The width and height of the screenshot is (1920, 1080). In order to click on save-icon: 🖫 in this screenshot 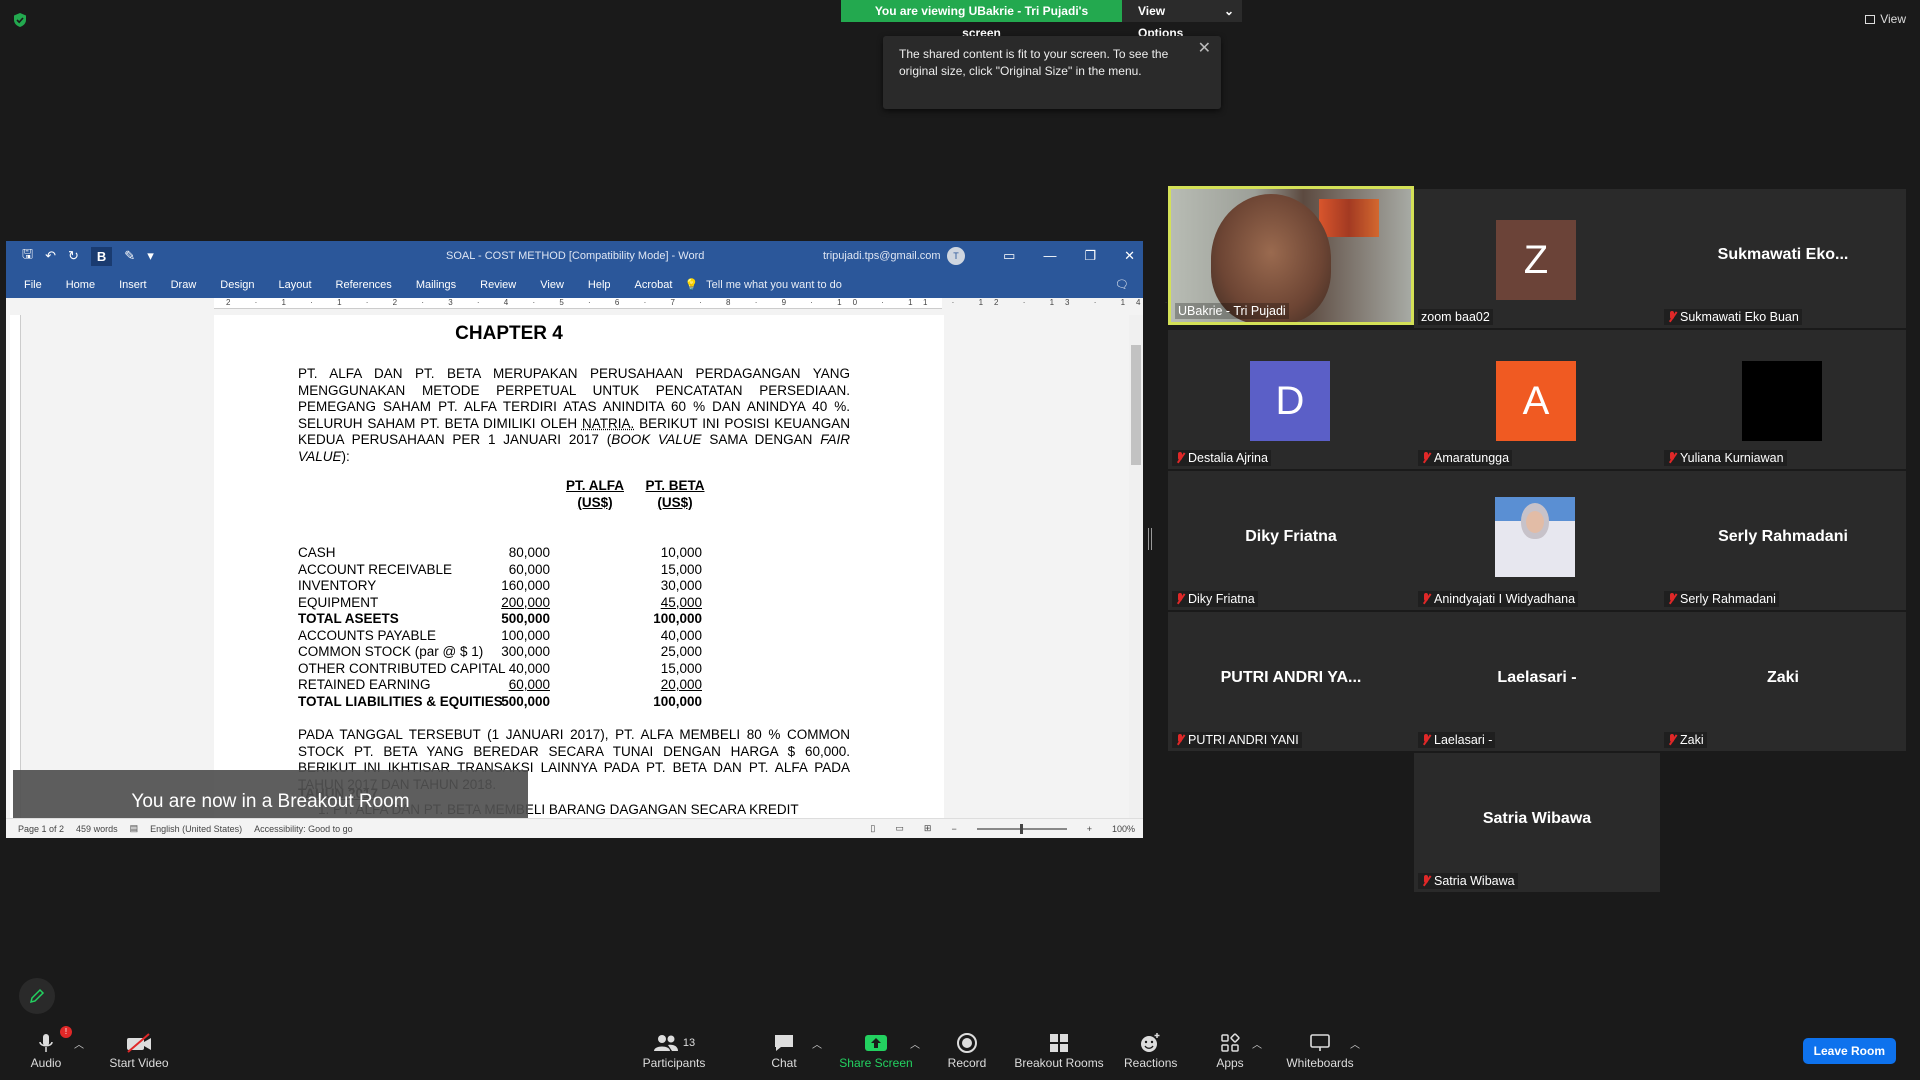, I will do `click(27, 256)`.